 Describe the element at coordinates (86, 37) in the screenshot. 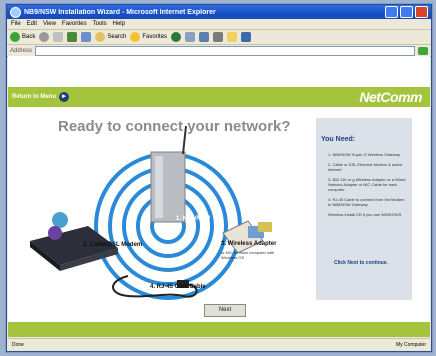

I see `home-icon` at that location.